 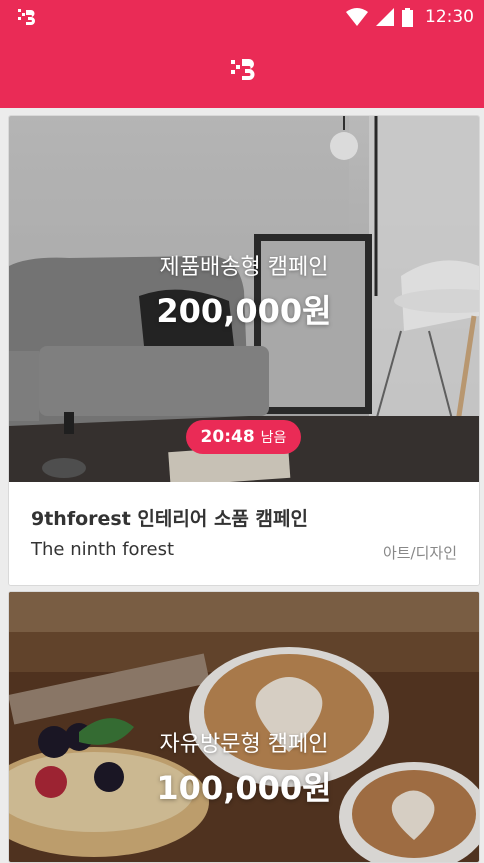 I want to click on signal-icon, so click(x=385, y=17).